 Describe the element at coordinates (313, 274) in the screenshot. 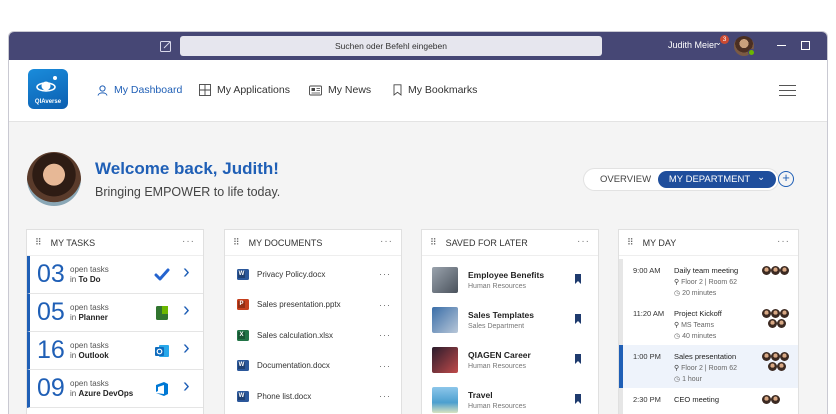

I see `document-item: W Privacy Policy.docx ···` at that location.